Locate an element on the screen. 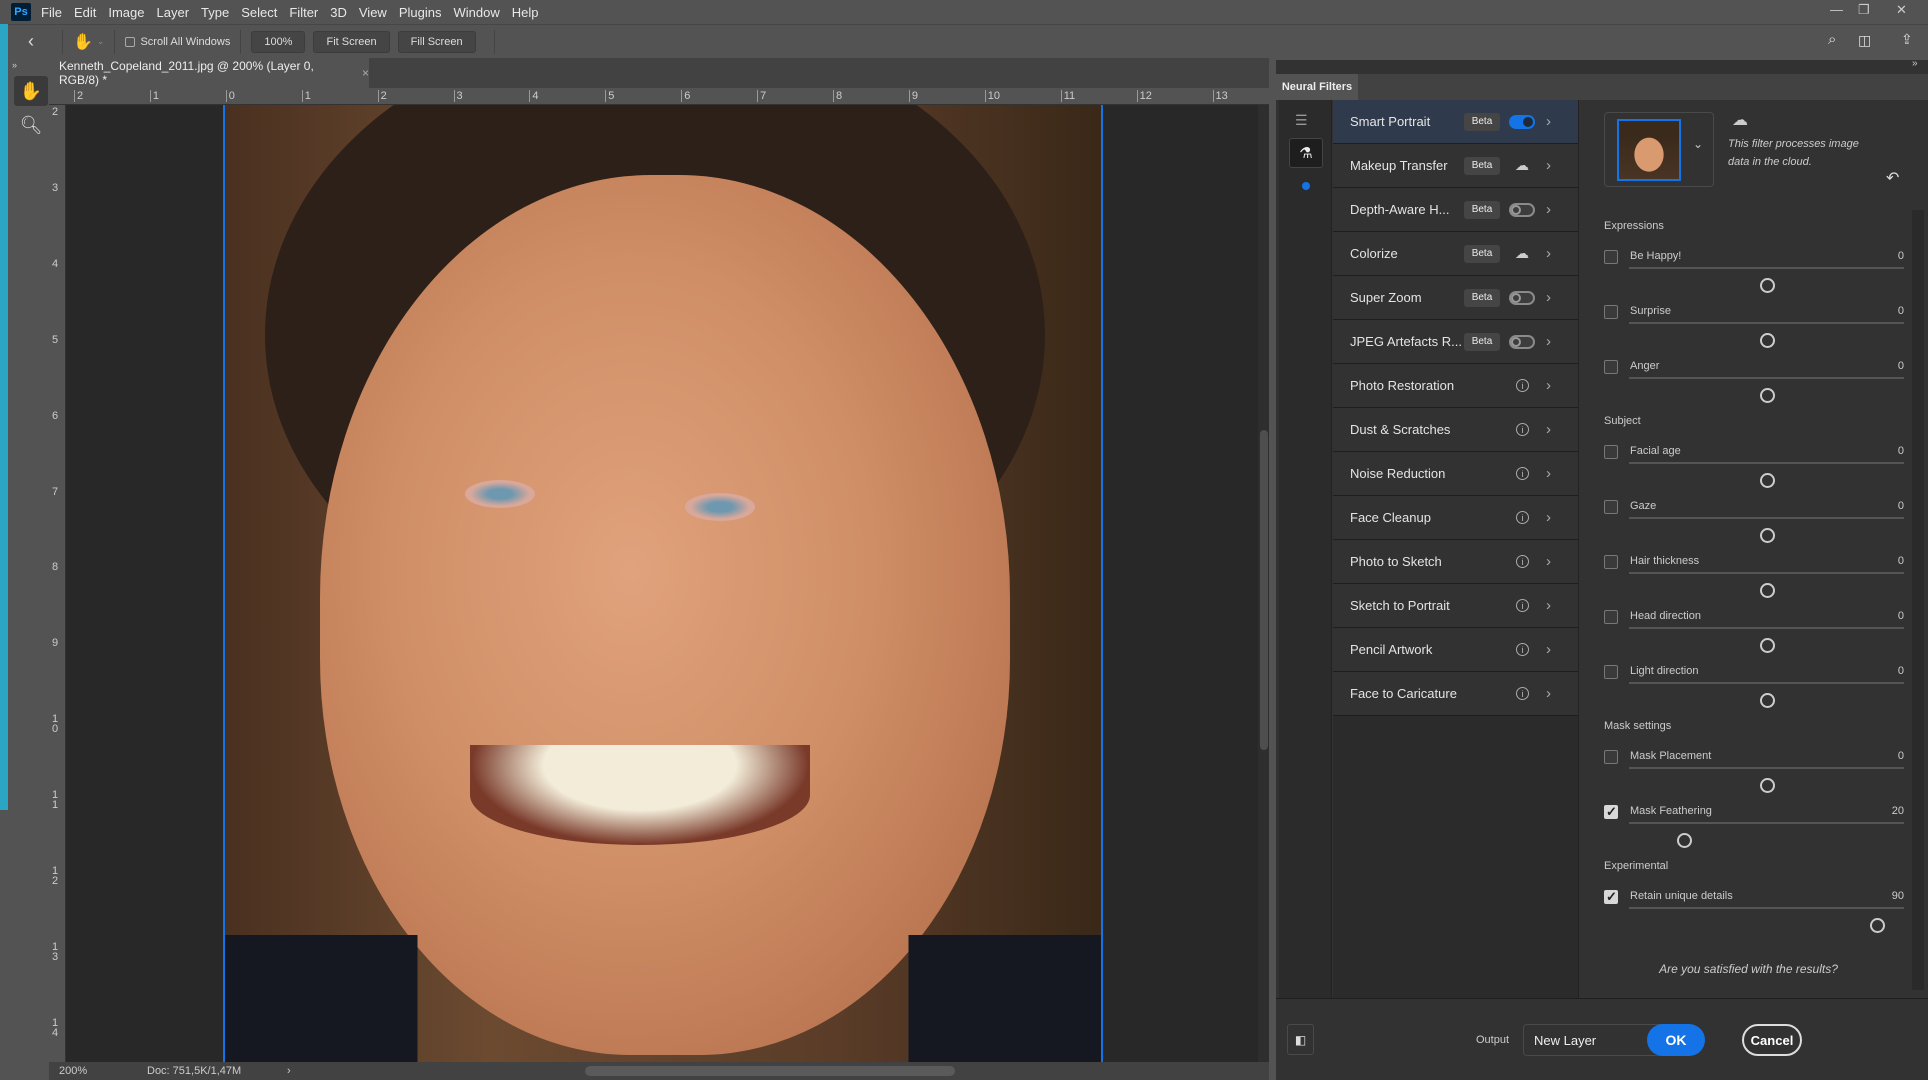  filter-item: Super Zoom Beta › is located at coordinates (1455, 298).